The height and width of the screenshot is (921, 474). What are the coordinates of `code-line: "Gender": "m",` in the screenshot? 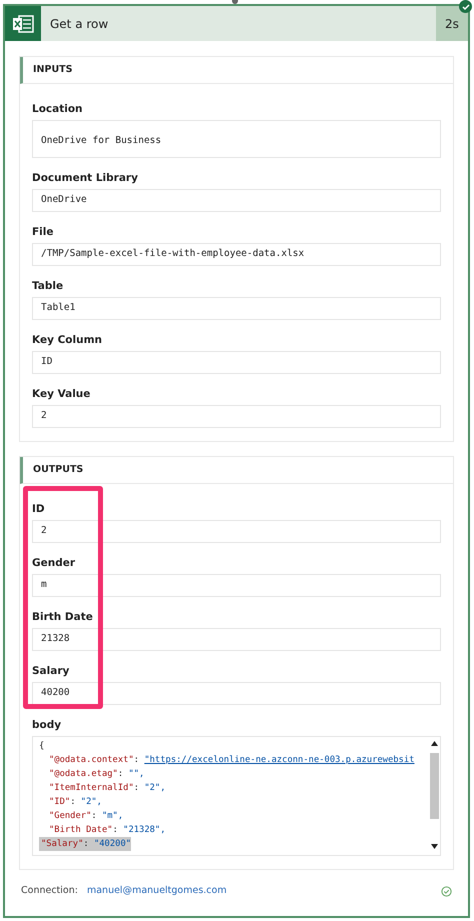 It's located at (86, 816).